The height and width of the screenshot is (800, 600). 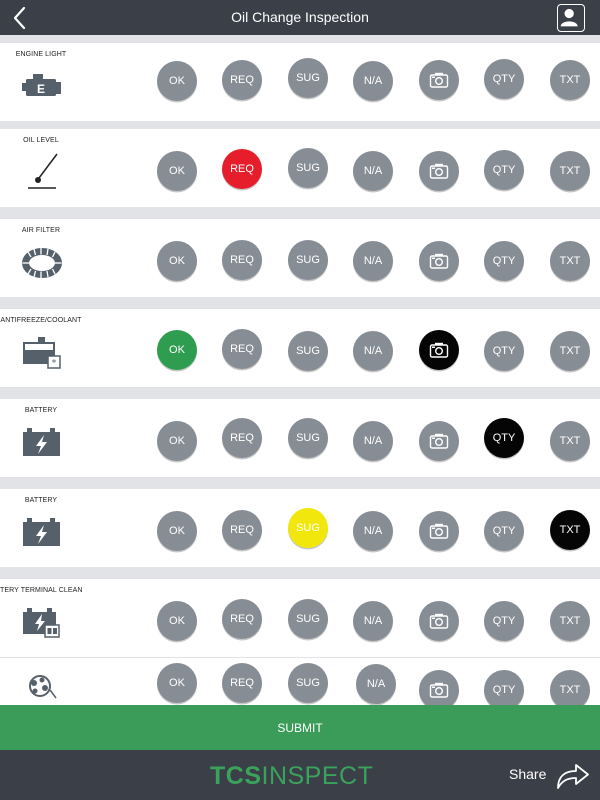 I want to click on share-button: Share, so click(x=547, y=775).